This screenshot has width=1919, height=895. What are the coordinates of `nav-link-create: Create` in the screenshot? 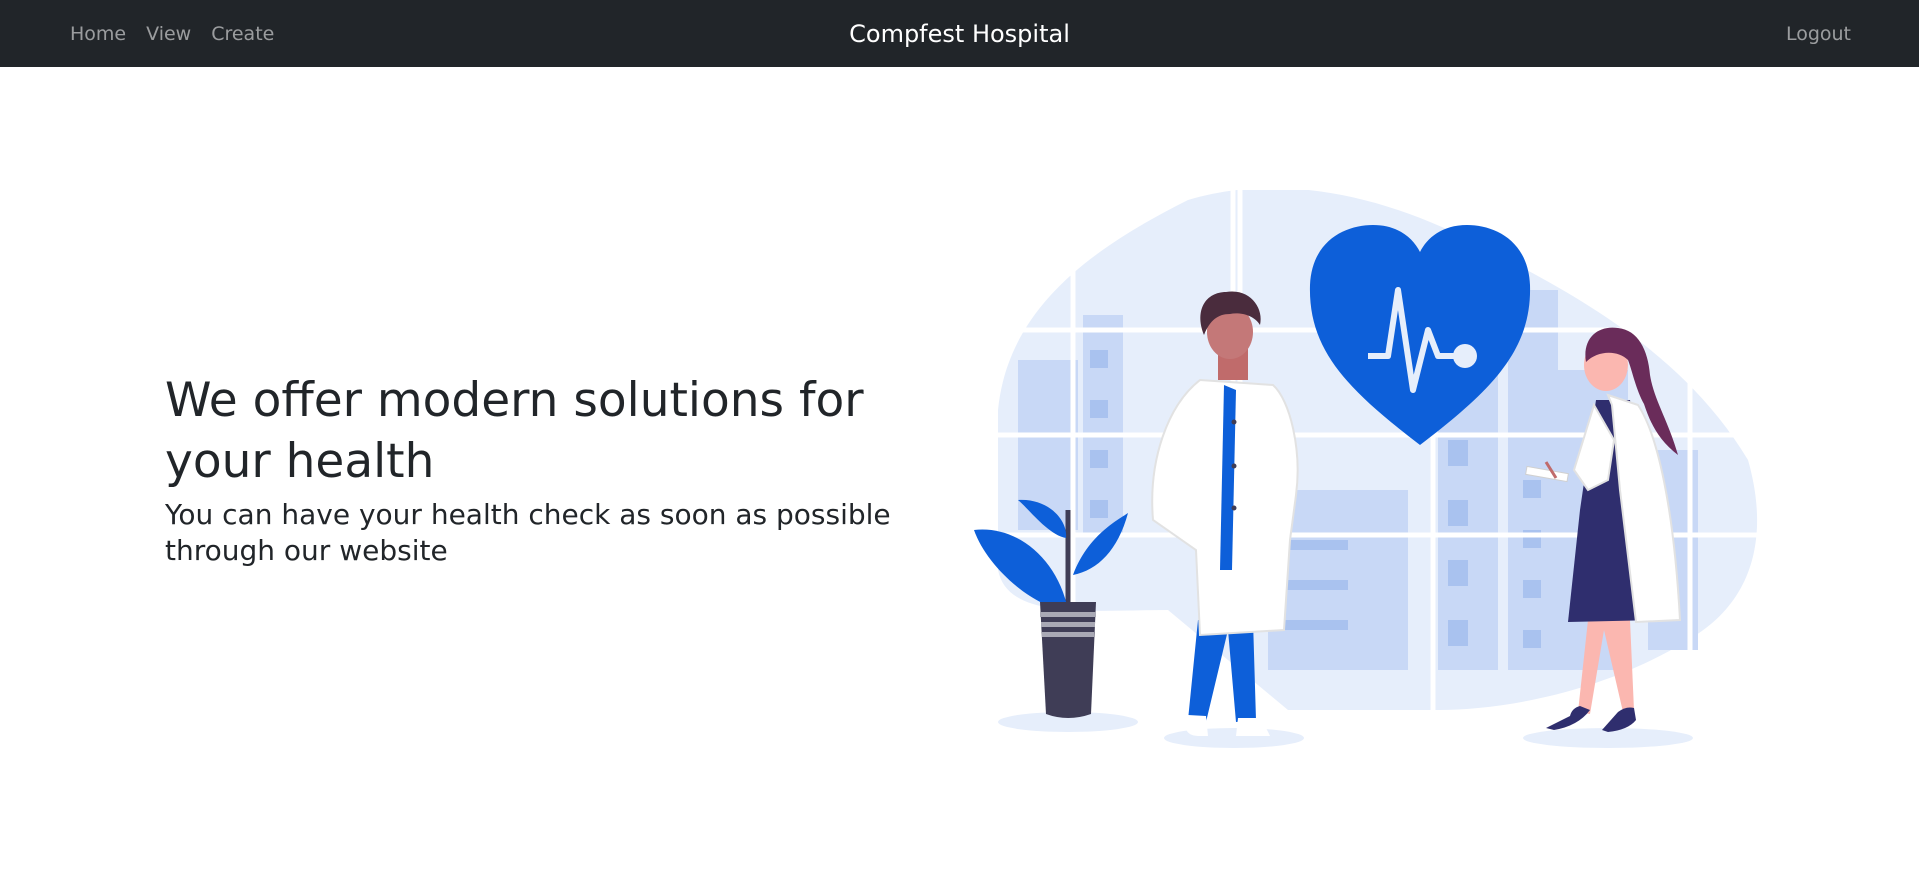 It's located at (242, 34).